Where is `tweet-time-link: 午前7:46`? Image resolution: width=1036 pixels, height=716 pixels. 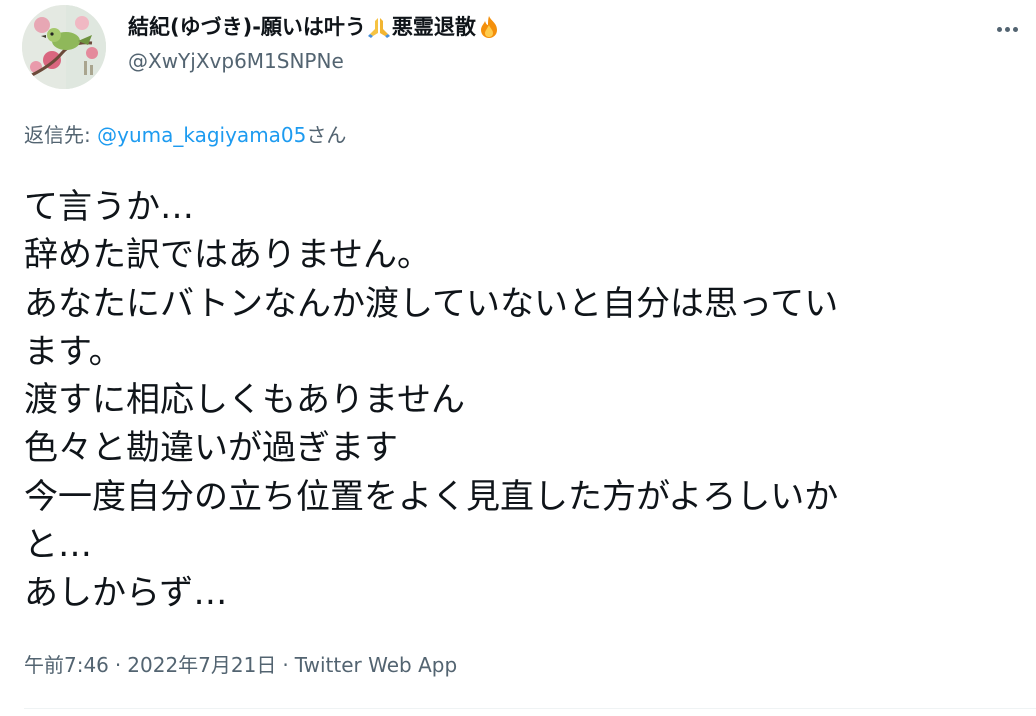 tweet-time-link: 午前7:46 is located at coordinates (66, 665).